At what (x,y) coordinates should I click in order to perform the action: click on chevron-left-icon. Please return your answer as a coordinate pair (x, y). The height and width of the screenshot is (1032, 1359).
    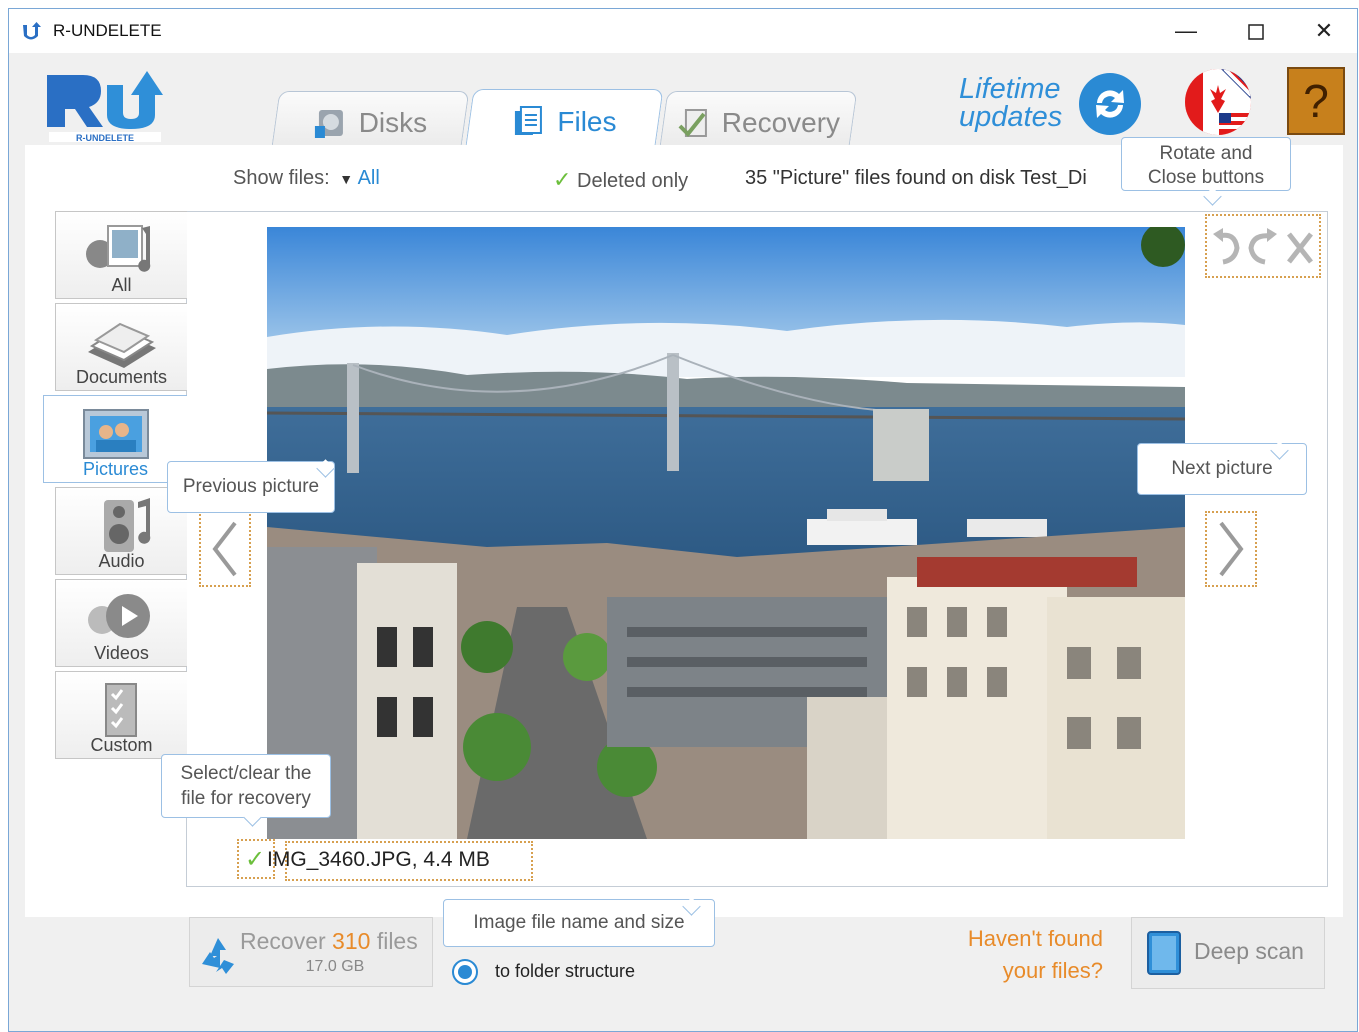
    Looking at the image, I should click on (224, 549).